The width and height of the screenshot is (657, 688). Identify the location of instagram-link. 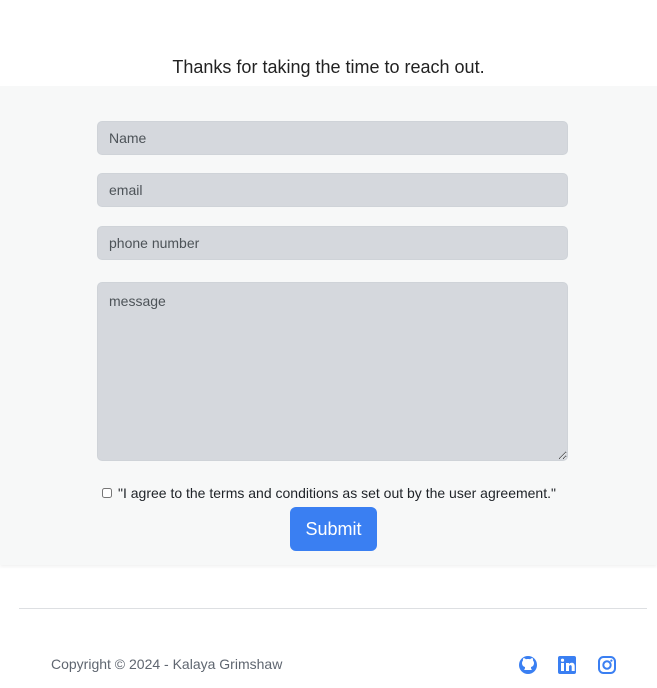
(608, 666).